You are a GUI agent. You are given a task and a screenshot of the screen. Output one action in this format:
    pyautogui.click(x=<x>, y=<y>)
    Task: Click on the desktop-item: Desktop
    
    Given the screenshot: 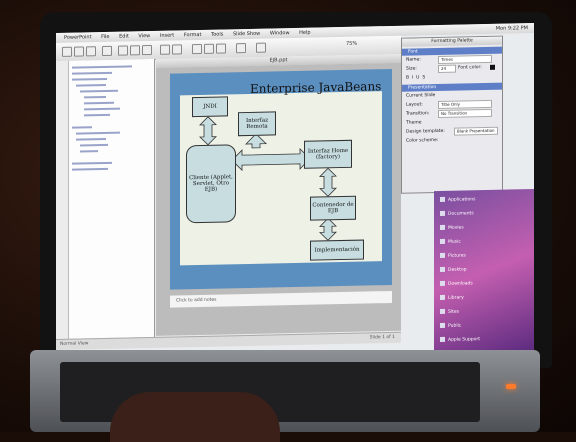 What is the action you would take?
    pyautogui.click(x=453, y=270)
    